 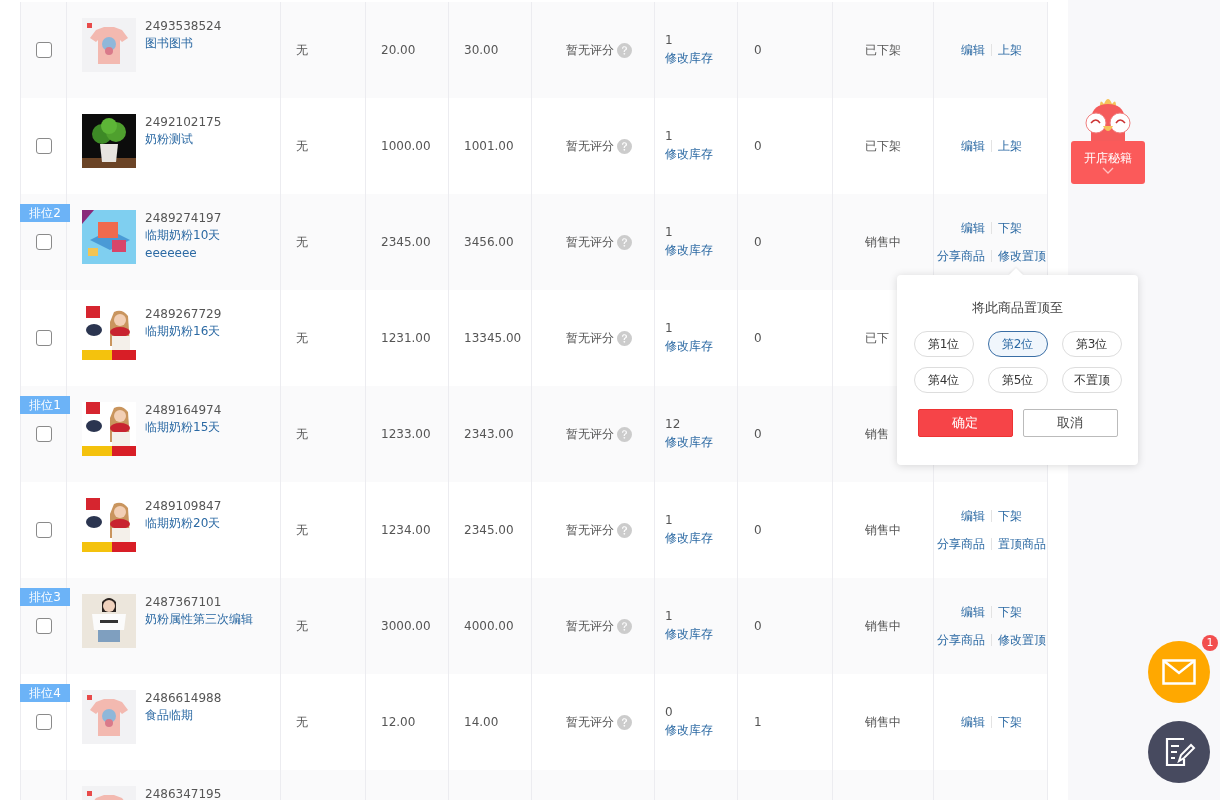 I want to click on product-id: 2489164974, so click(x=184, y=410).